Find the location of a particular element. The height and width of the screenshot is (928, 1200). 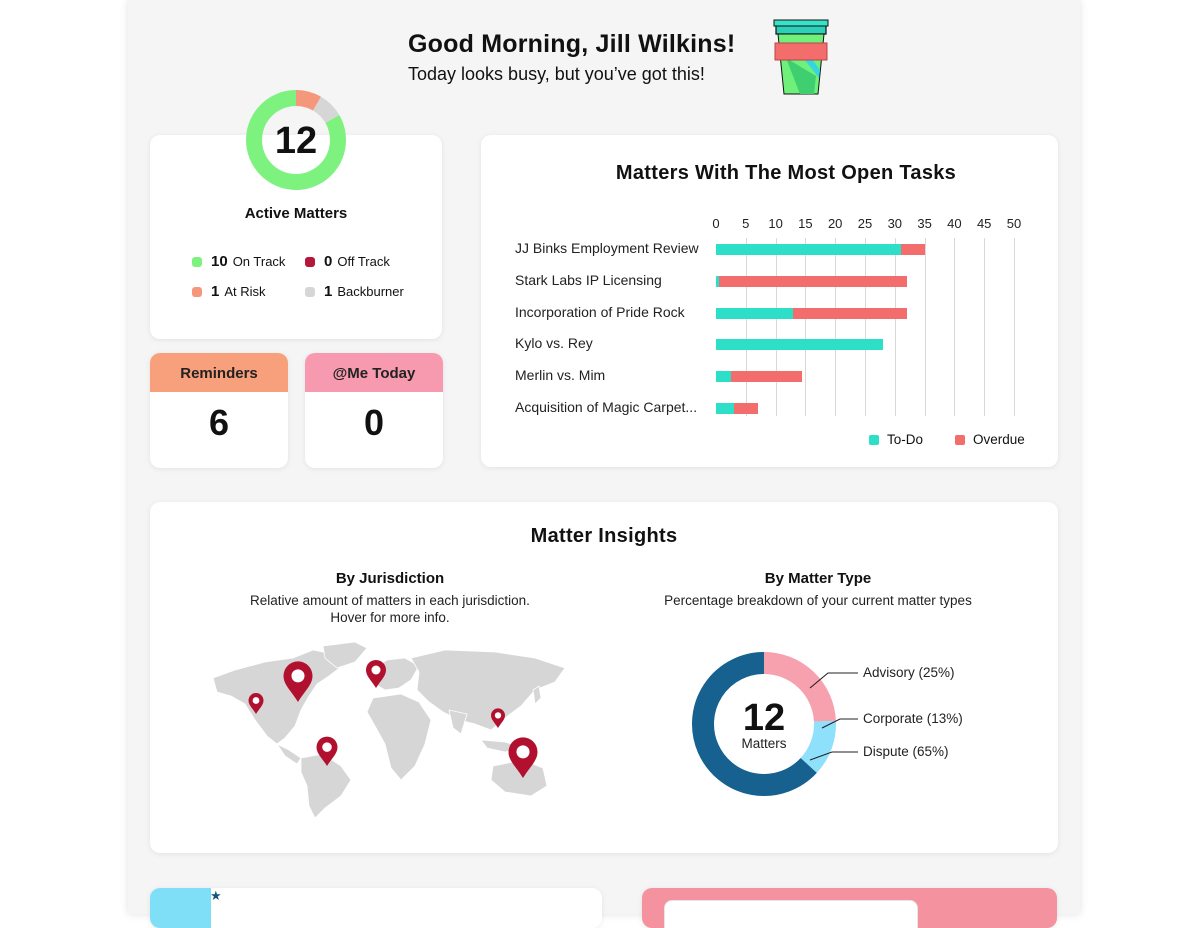

bottom-left-card: ★ is located at coordinates (376, 908).